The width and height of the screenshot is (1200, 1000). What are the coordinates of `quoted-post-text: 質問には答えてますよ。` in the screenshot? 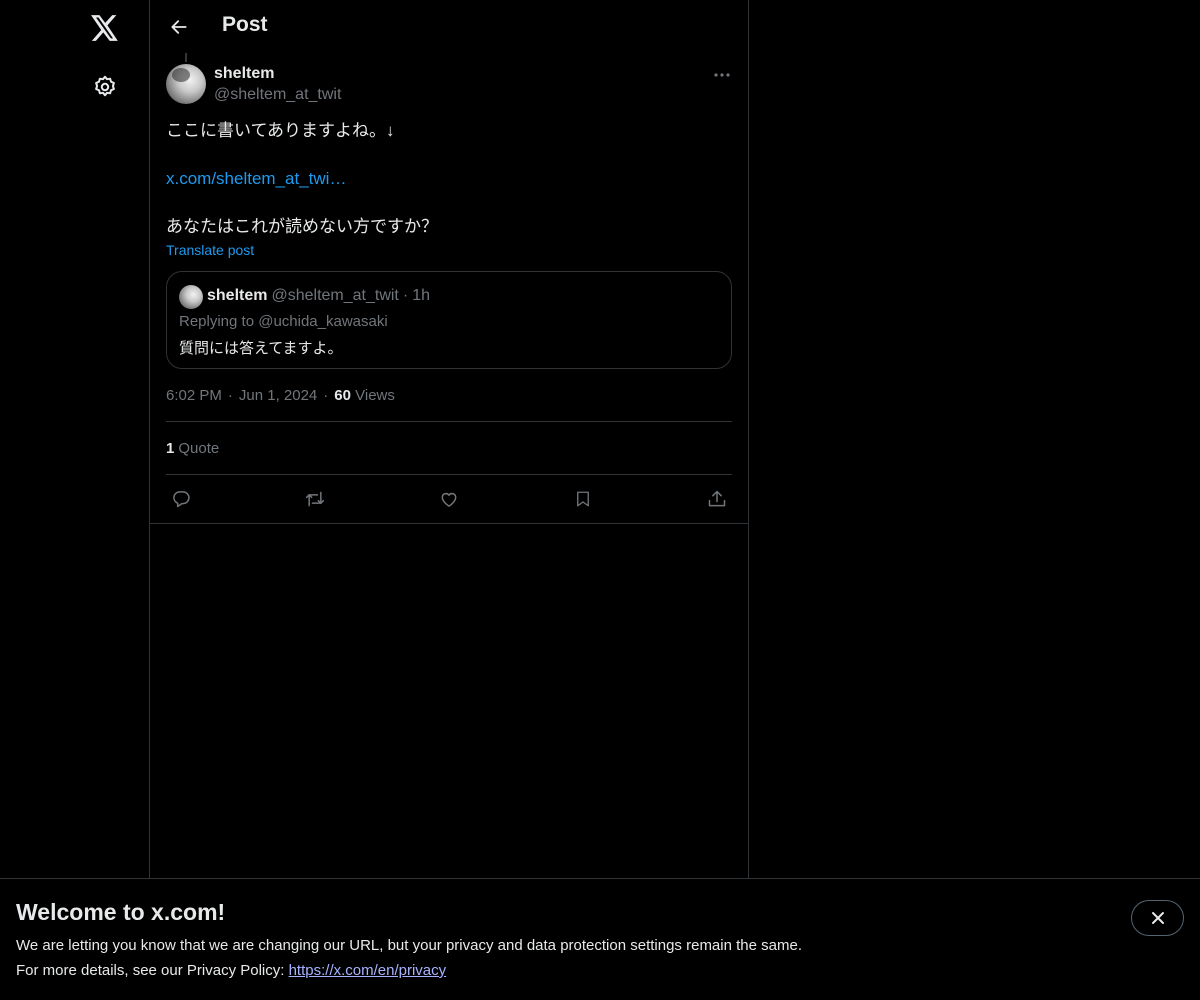 It's located at (261, 348).